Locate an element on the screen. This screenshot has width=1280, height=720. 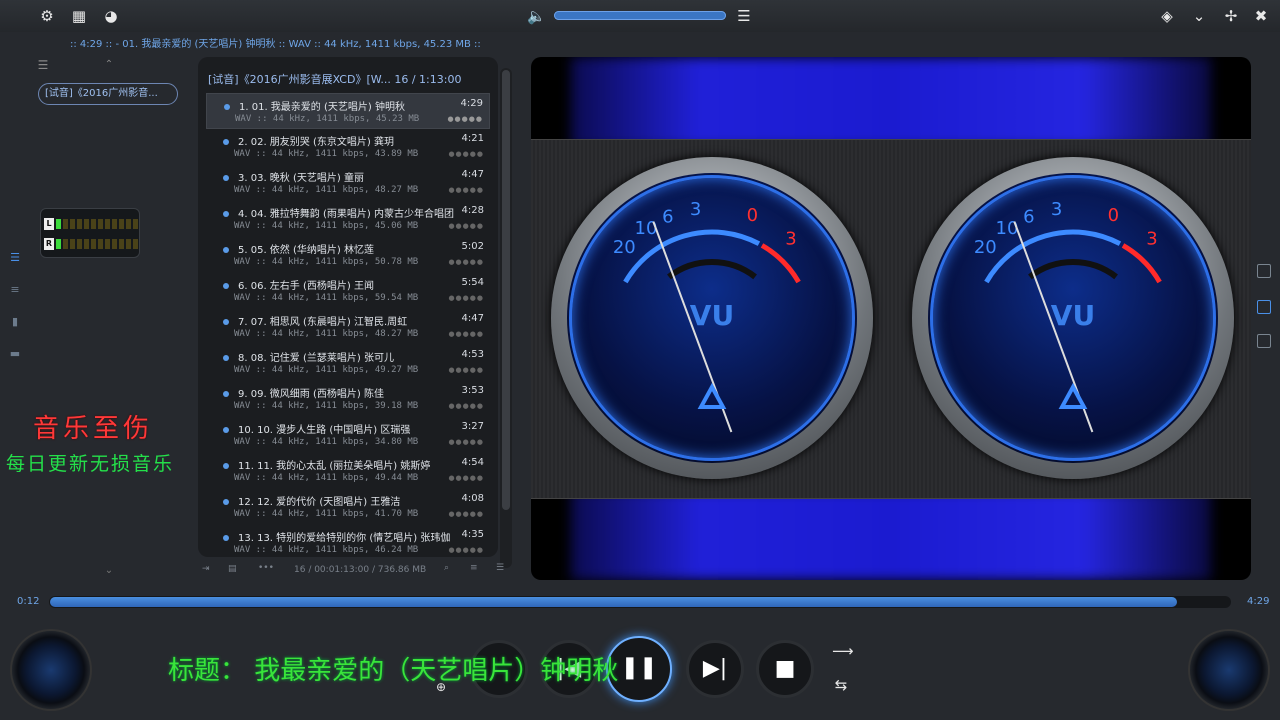
channel-label-right: R is located at coordinates (49, 244).